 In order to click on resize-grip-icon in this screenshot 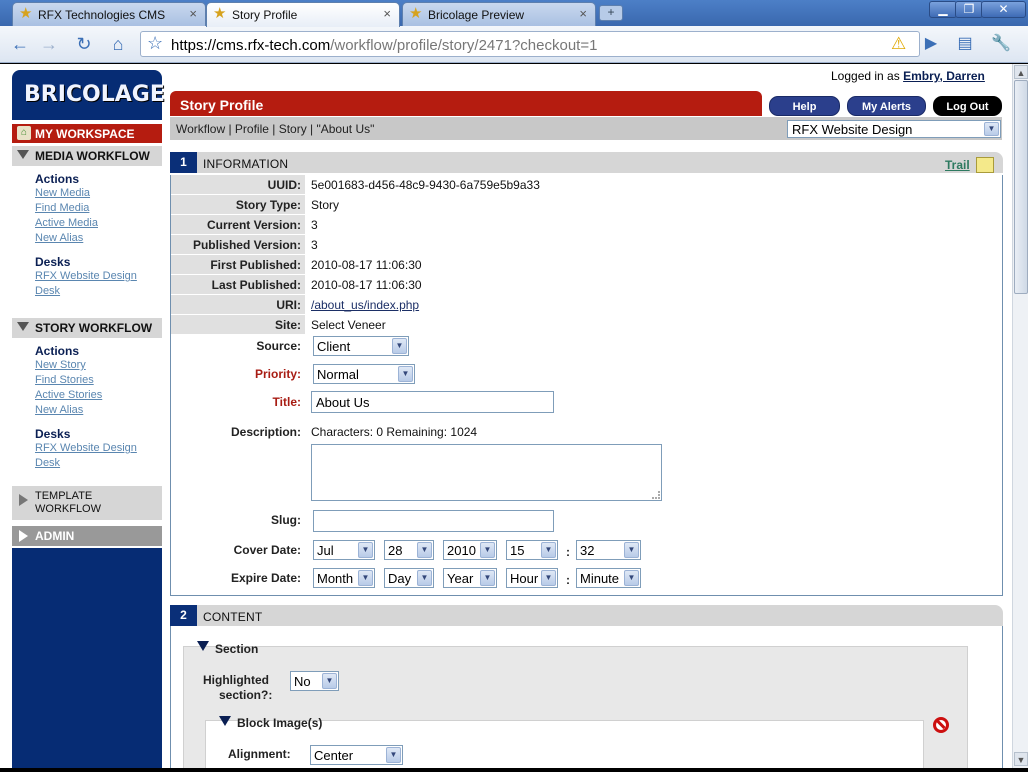, I will do `click(656, 495)`.